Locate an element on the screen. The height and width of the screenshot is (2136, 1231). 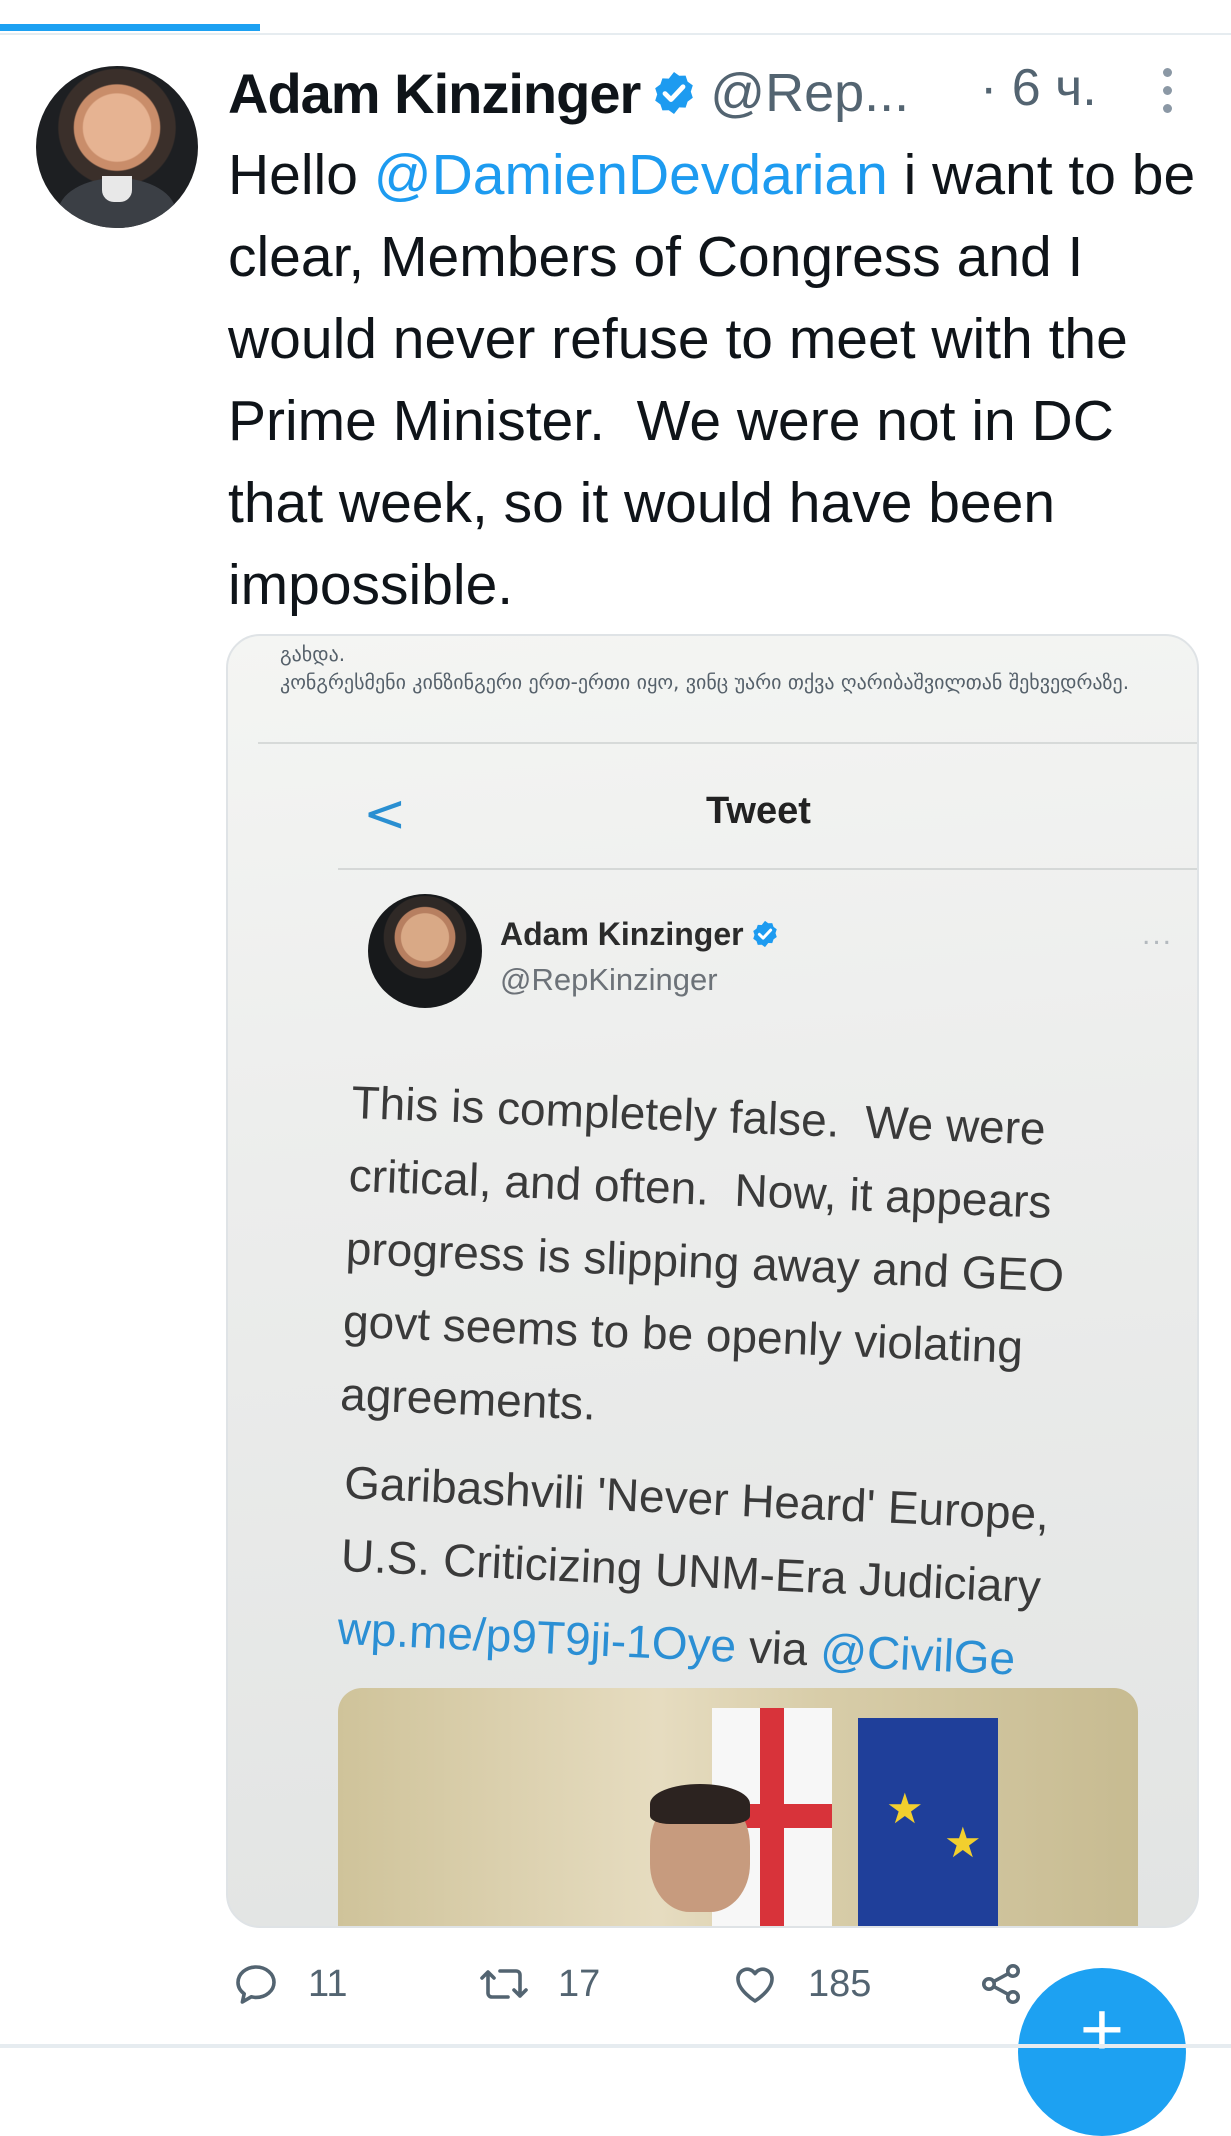
inner-via: via is located at coordinates (778, 1647).